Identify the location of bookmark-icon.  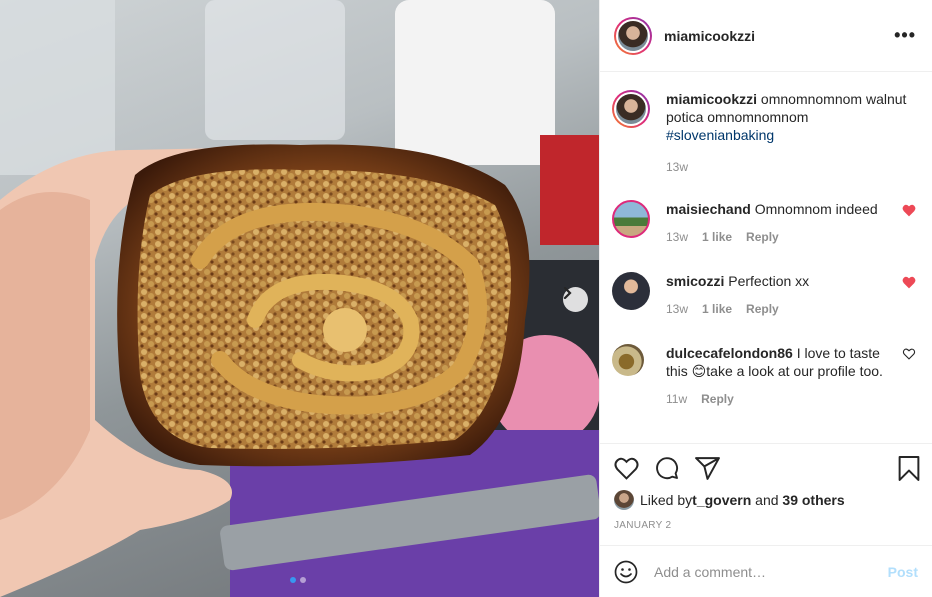
(909, 468).